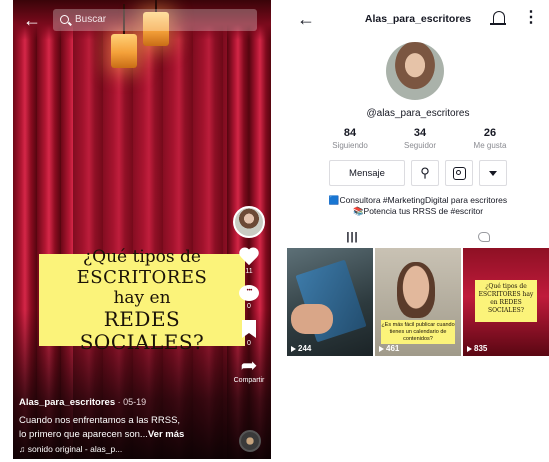  I want to click on person-image, so click(416, 290).